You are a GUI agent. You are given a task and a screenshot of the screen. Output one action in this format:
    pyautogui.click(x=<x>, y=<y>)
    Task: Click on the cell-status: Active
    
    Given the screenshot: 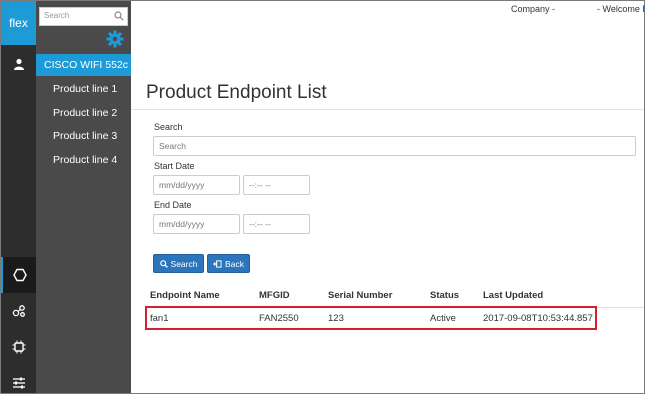 What is the action you would take?
    pyautogui.click(x=443, y=318)
    